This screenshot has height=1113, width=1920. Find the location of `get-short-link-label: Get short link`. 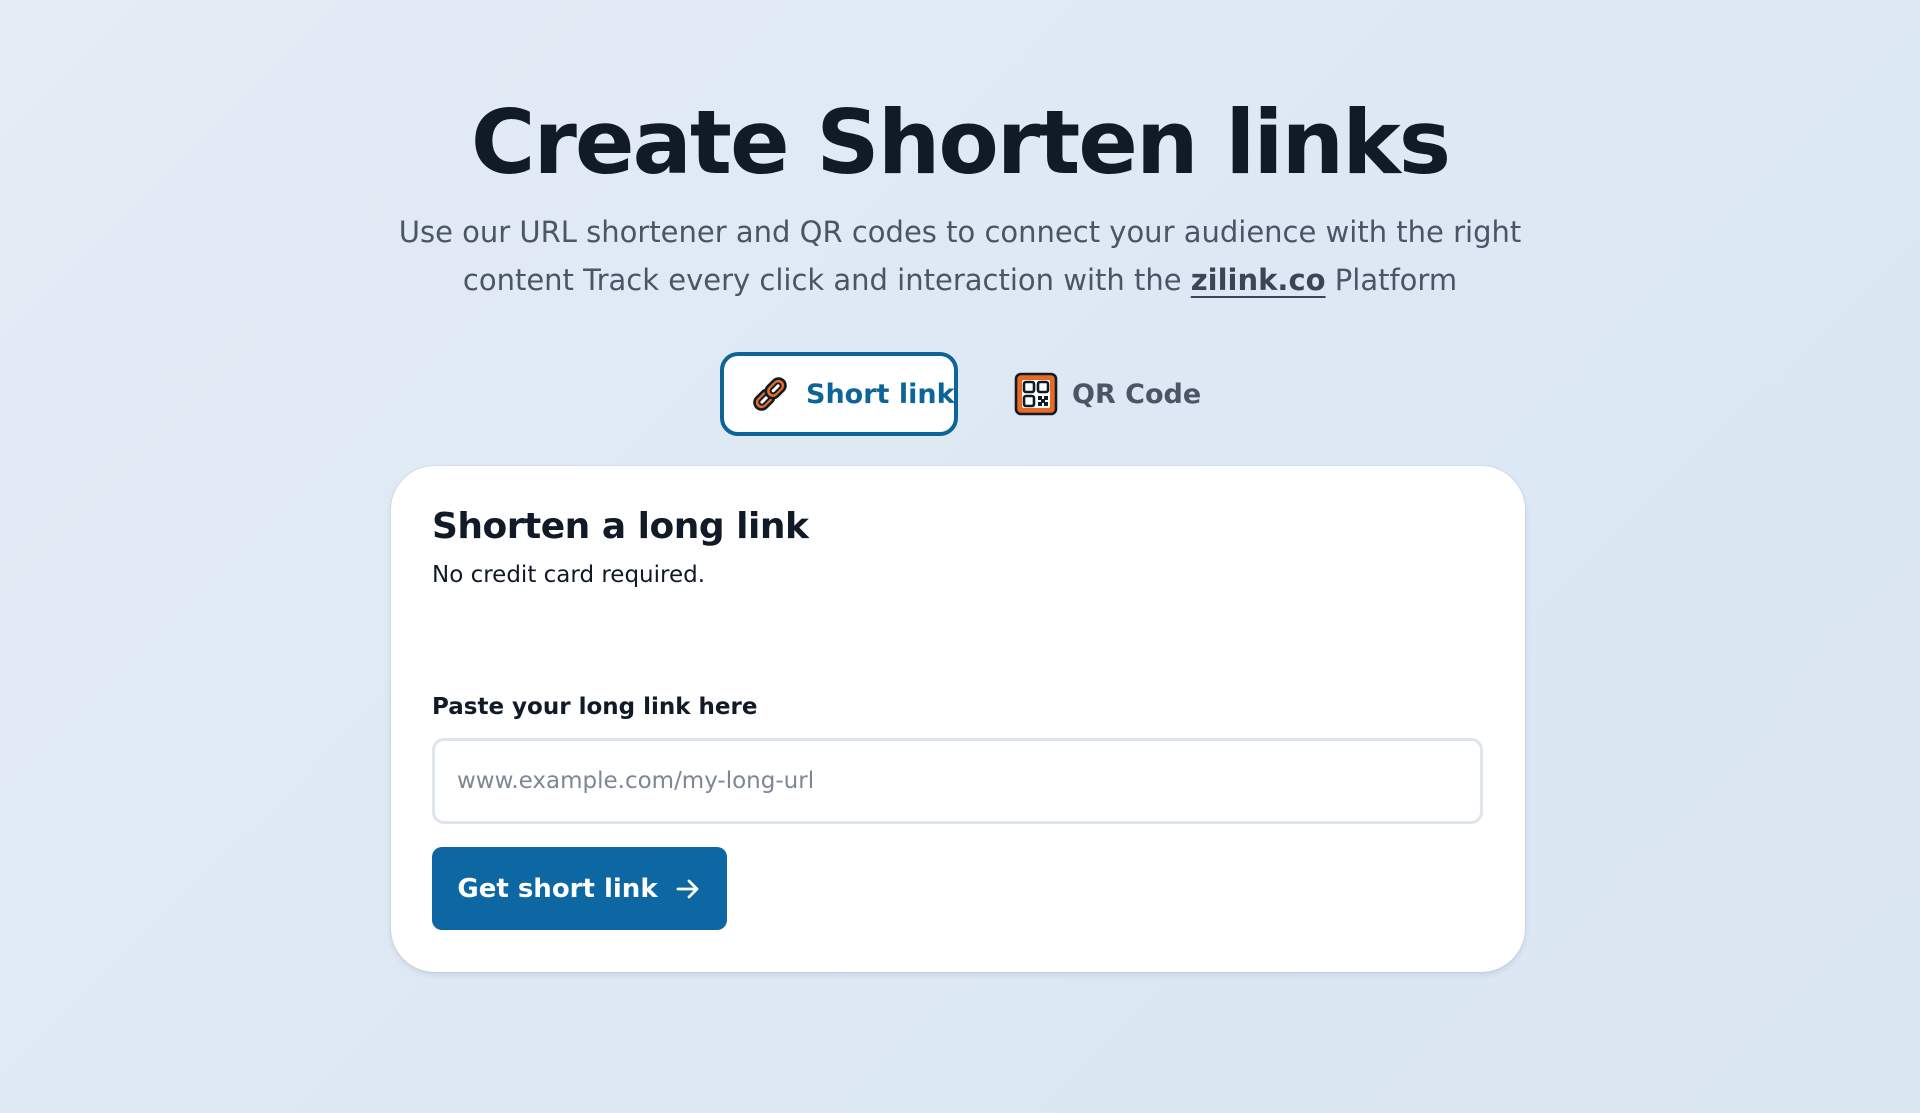

get-short-link-label: Get short link is located at coordinates (557, 888).